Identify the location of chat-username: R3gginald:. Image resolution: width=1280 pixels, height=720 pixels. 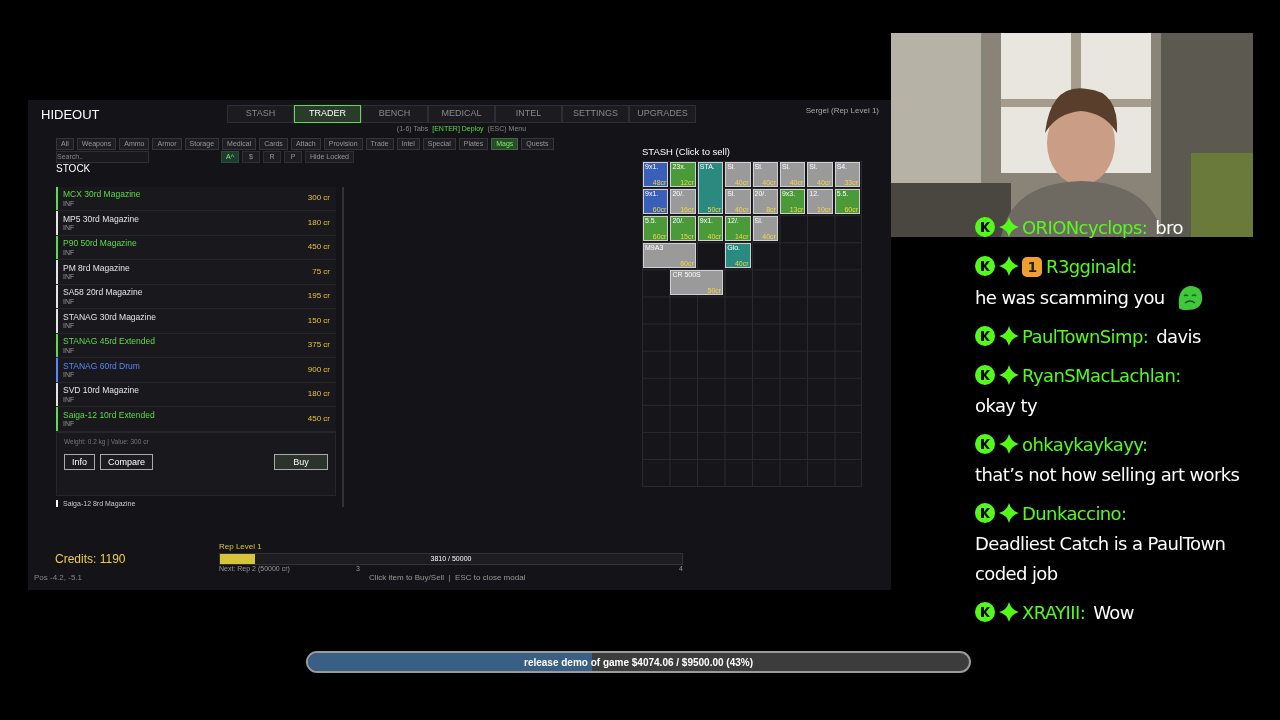
(1091, 266).